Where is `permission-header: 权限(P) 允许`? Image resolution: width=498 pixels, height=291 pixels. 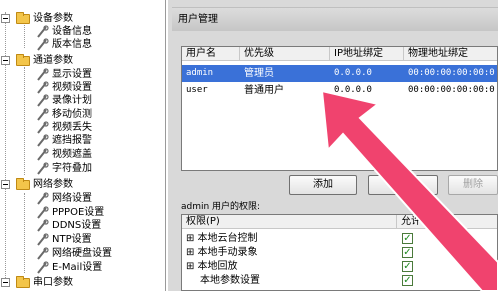 permission-header: 权限(P) 允许 is located at coordinates (339, 222).